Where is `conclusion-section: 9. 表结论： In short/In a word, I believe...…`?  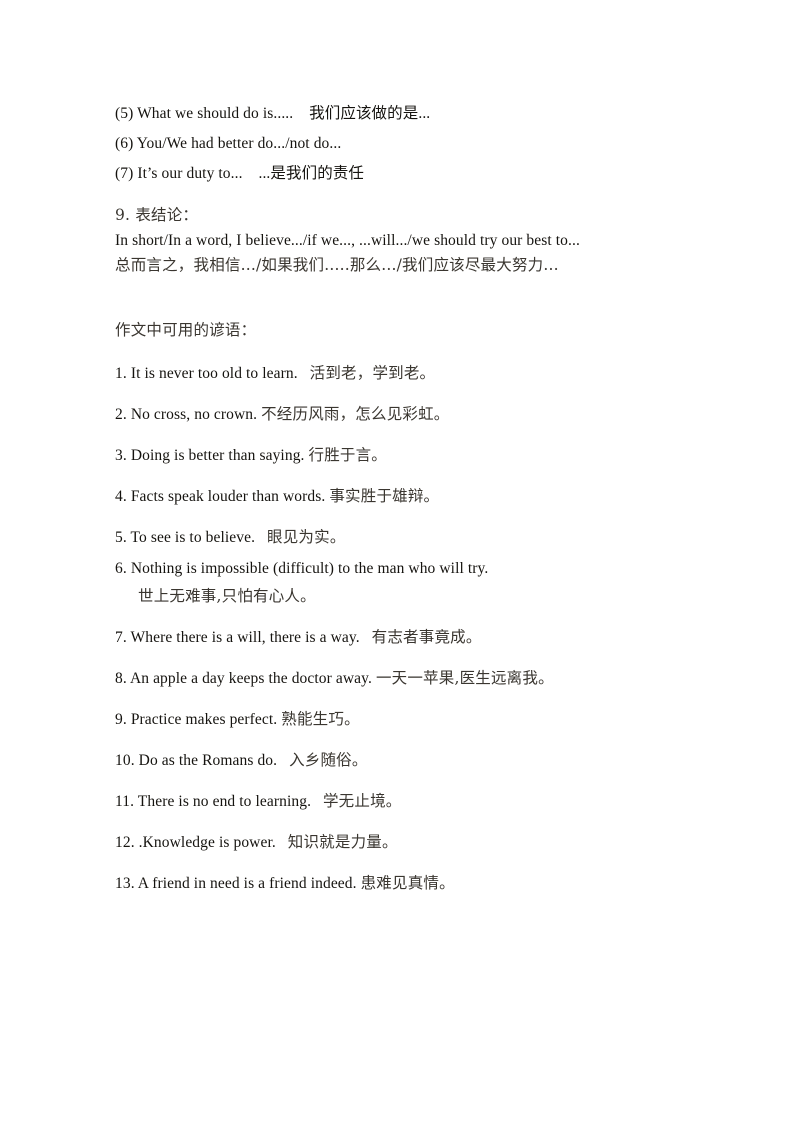
conclusion-section: 9. 表结论： In short/In a word, I believe...… is located at coordinates (415, 240).